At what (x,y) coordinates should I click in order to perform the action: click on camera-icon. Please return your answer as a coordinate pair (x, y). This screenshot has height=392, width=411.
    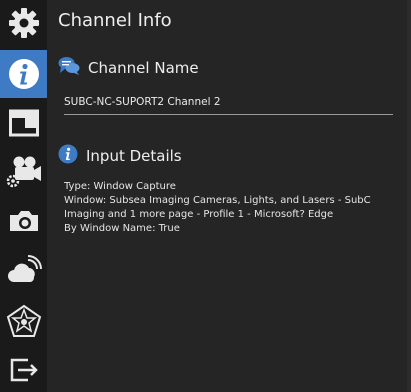
    Looking at the image, I should click on (24, 221).